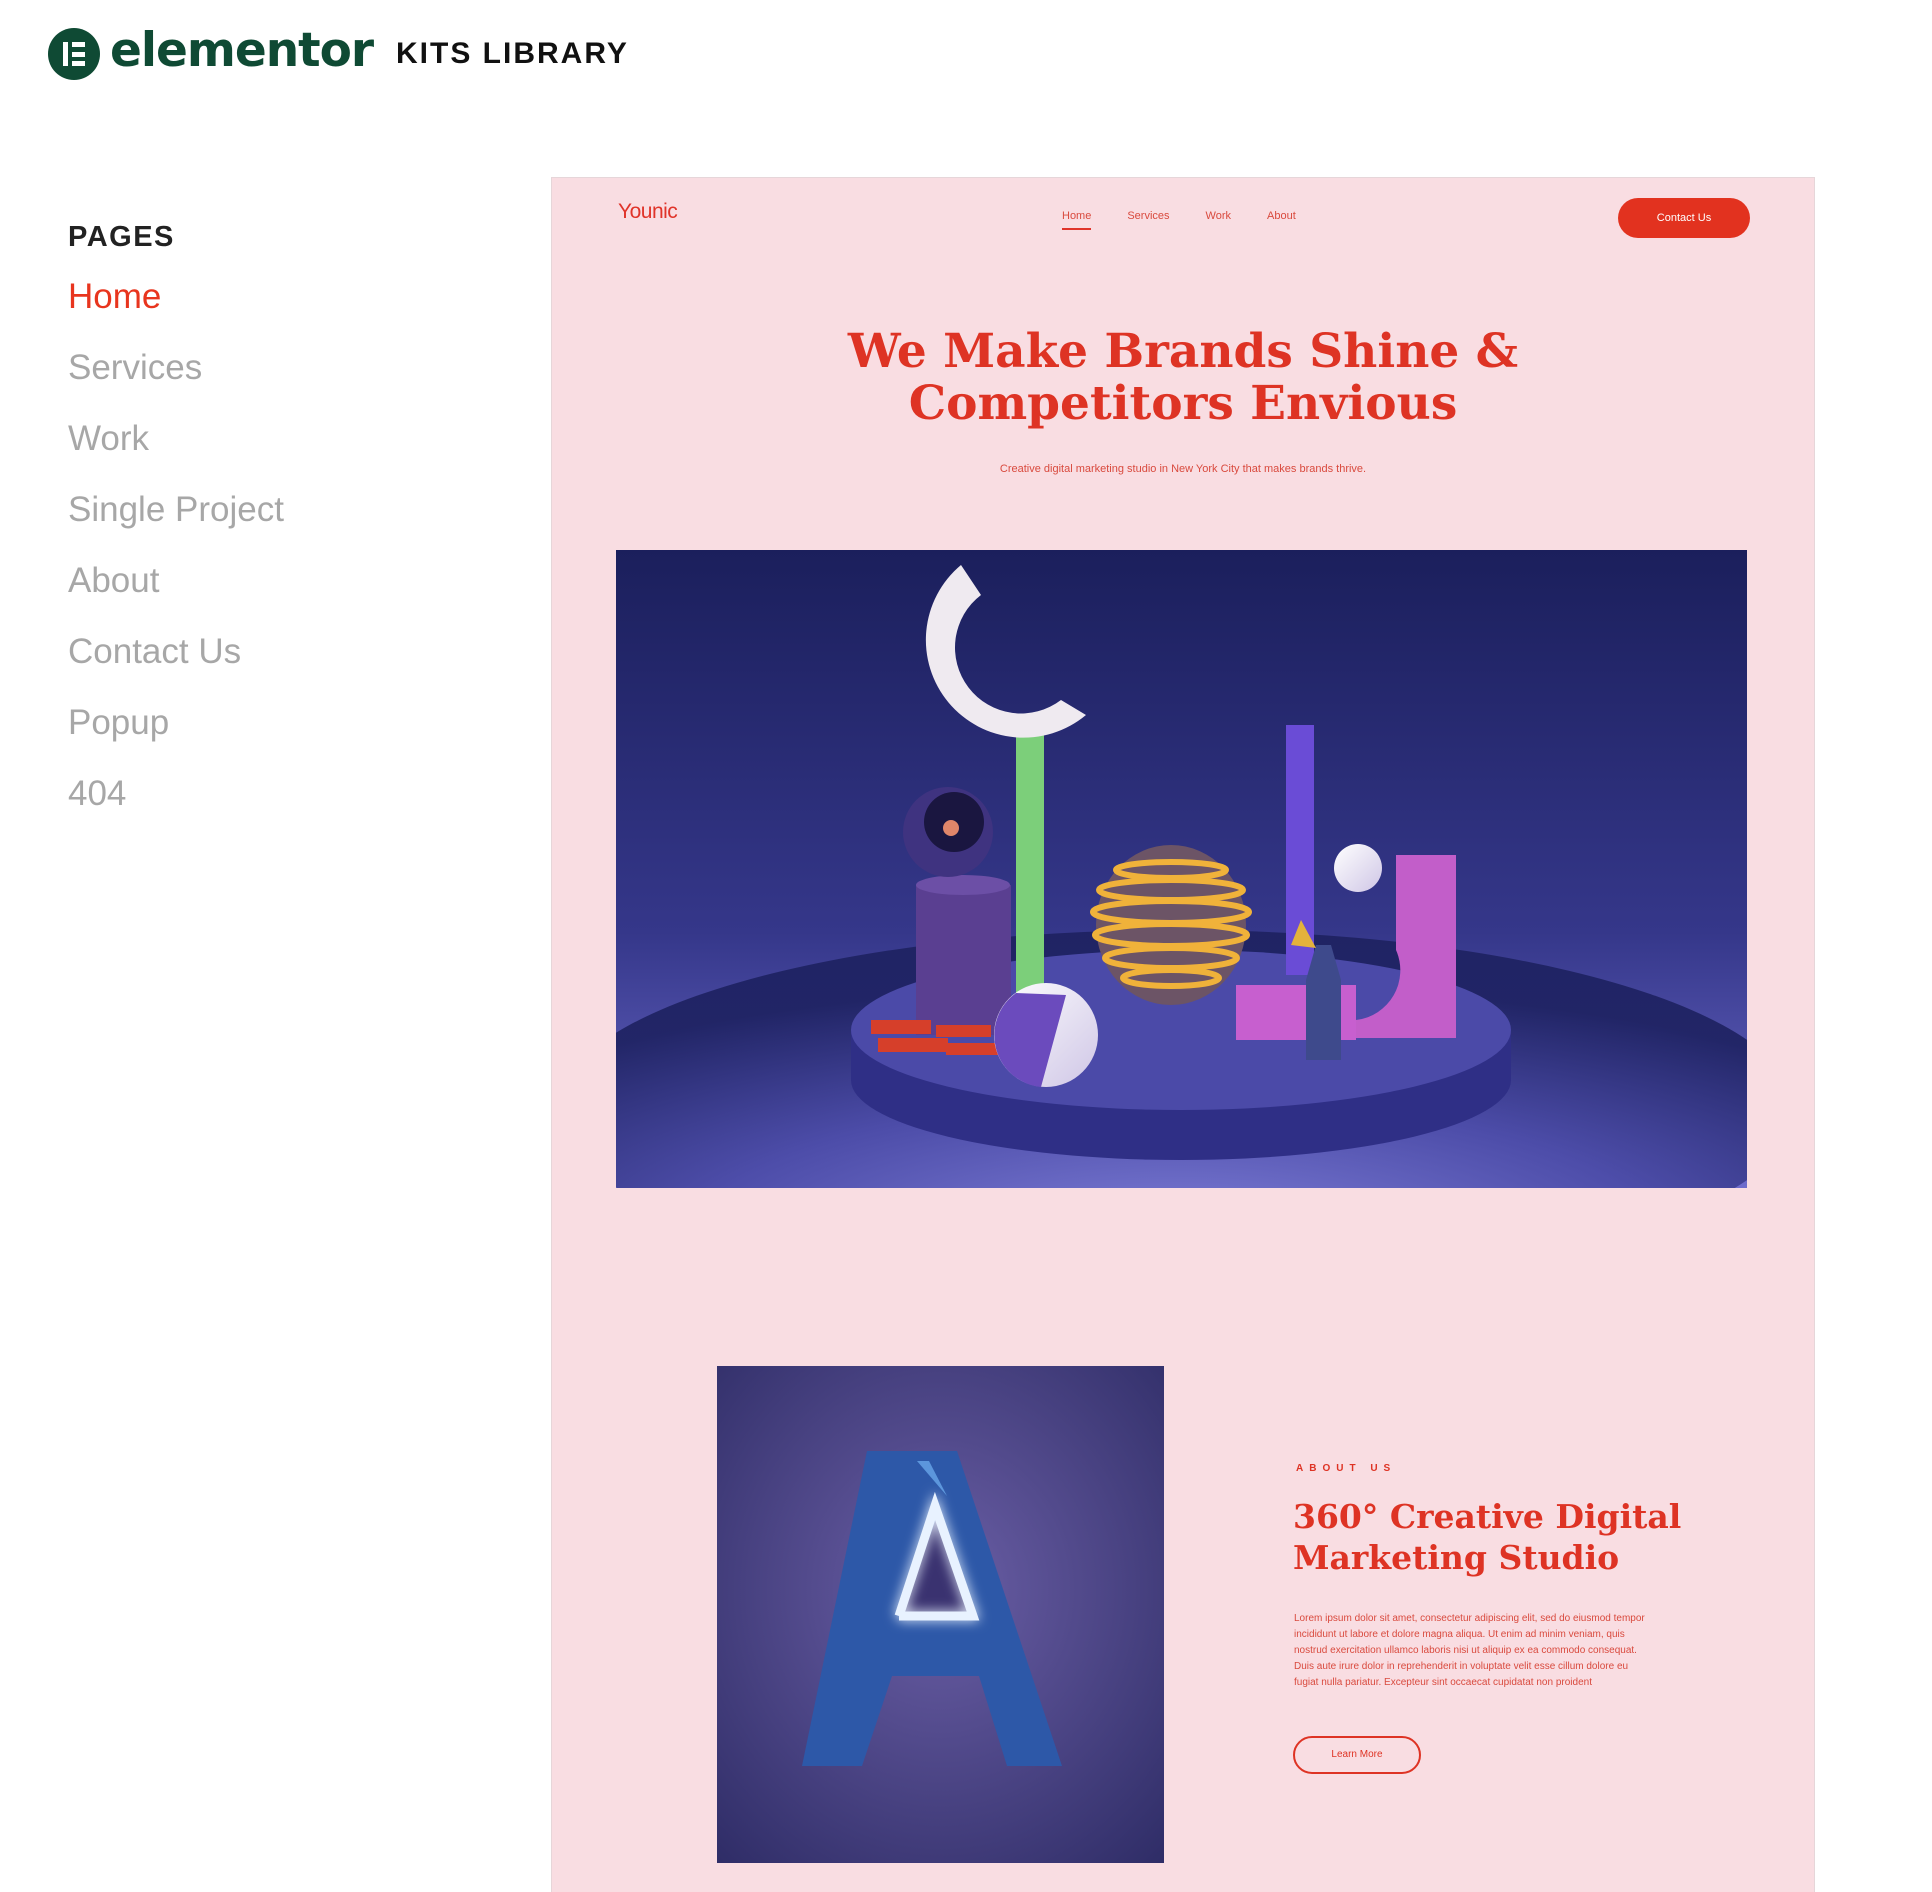 The image size is (1932, 1892). I want to click on hero-title-line2: Competitors Envious, so click(1183, 403).